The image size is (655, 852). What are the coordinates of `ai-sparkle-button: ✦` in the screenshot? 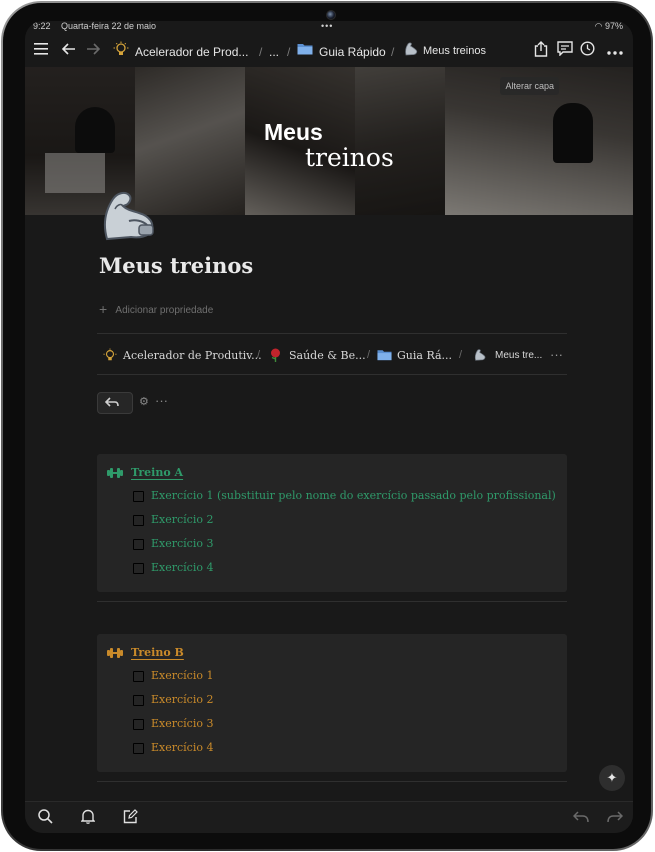 It's located at (612, 778).